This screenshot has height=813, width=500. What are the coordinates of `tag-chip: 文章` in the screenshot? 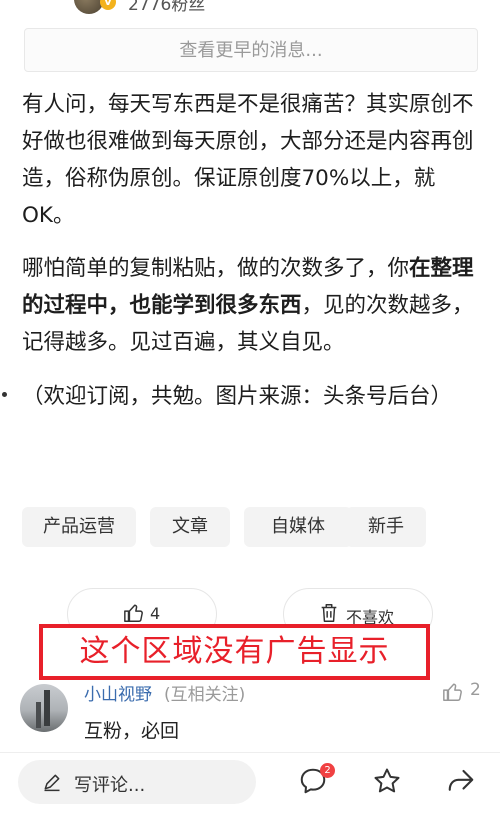 It's located at (190, 527).